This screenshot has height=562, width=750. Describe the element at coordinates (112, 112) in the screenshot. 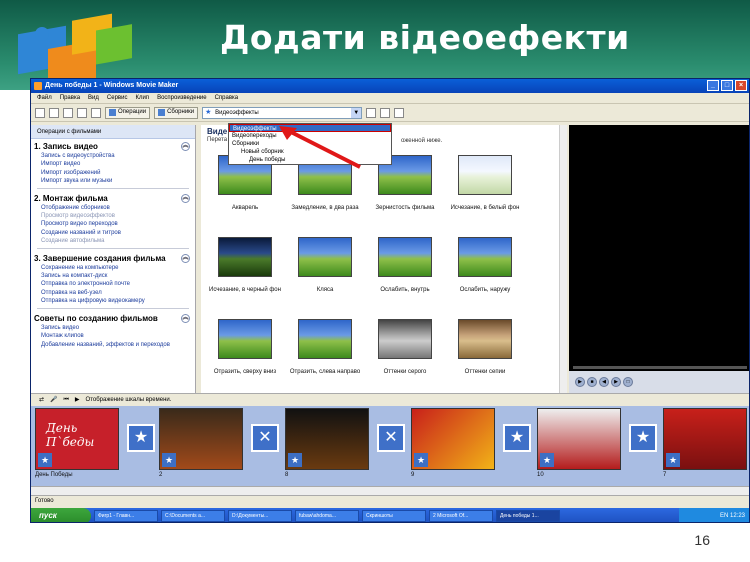

I see `operations-icon` at that location.